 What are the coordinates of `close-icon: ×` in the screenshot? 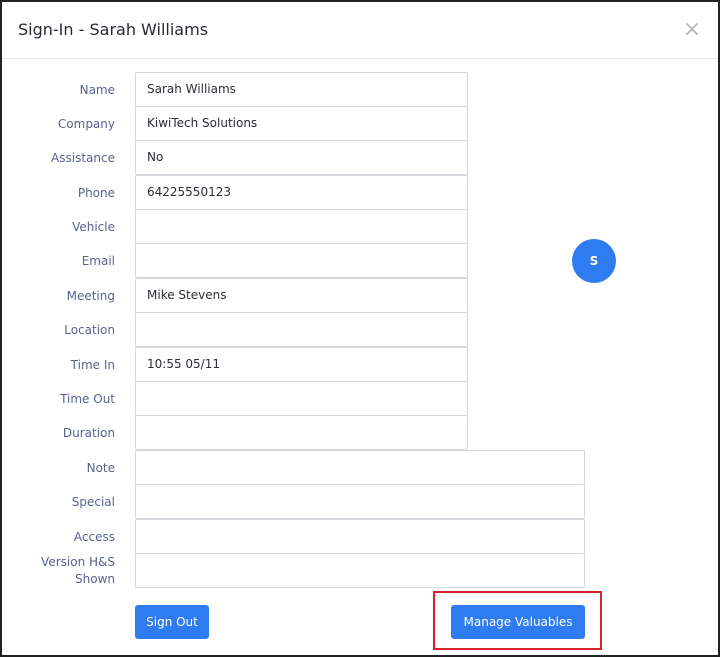 It's located at (692, 30).